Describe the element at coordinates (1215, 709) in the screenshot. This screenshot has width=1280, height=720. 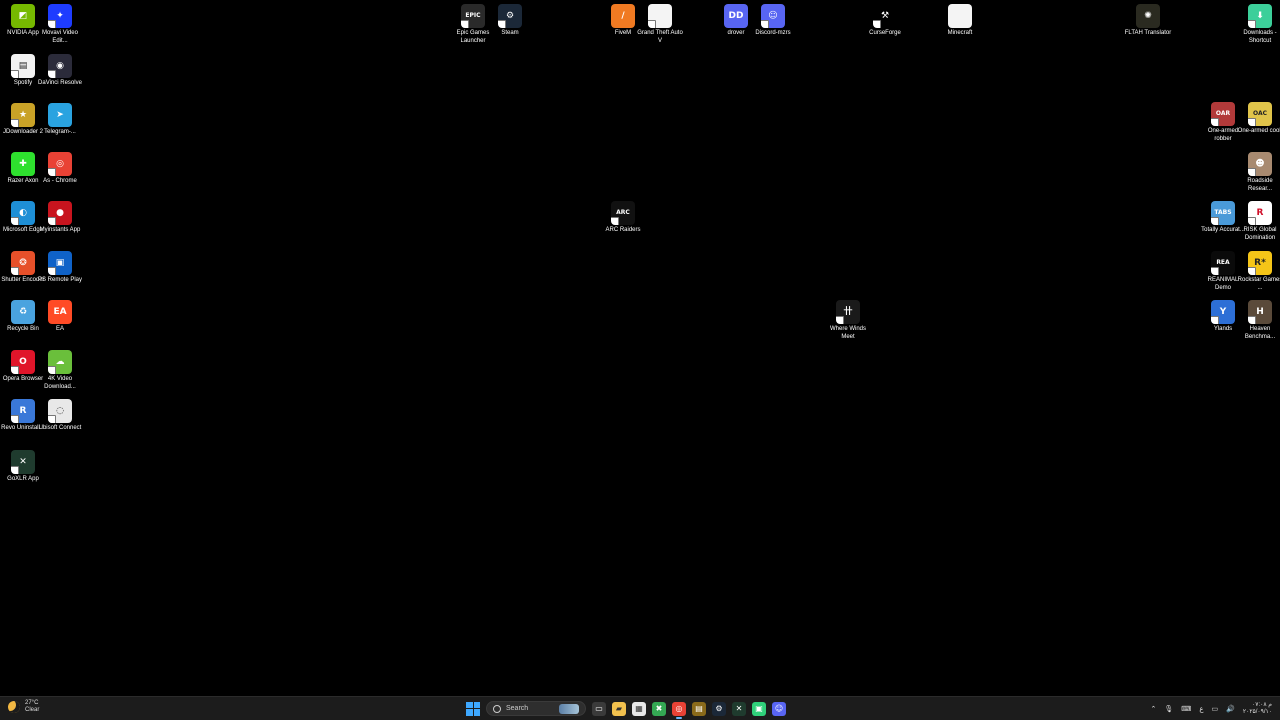
I see `network-icon: ▭` at that location.